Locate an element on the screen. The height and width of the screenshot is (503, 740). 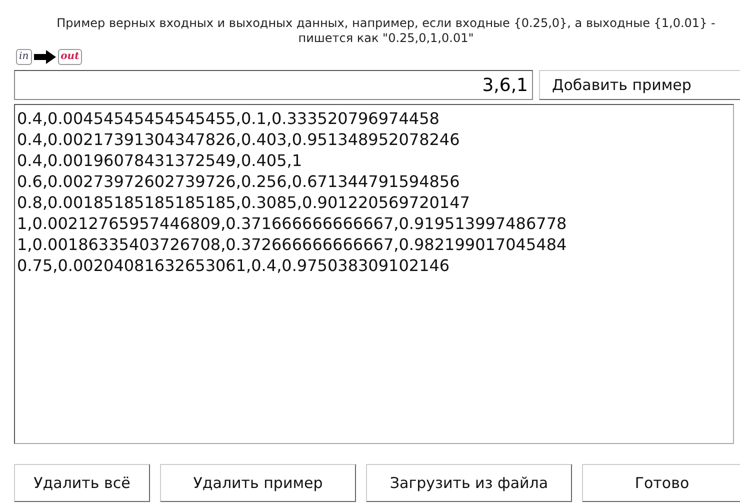
action-button: Удалить пример is located at coordinates (258, 483).